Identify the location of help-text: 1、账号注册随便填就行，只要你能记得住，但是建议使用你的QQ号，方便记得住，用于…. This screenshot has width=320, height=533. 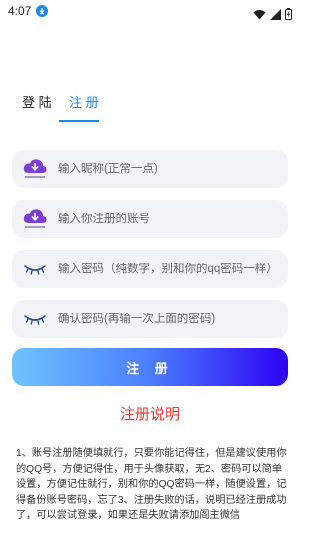
(151, 485).